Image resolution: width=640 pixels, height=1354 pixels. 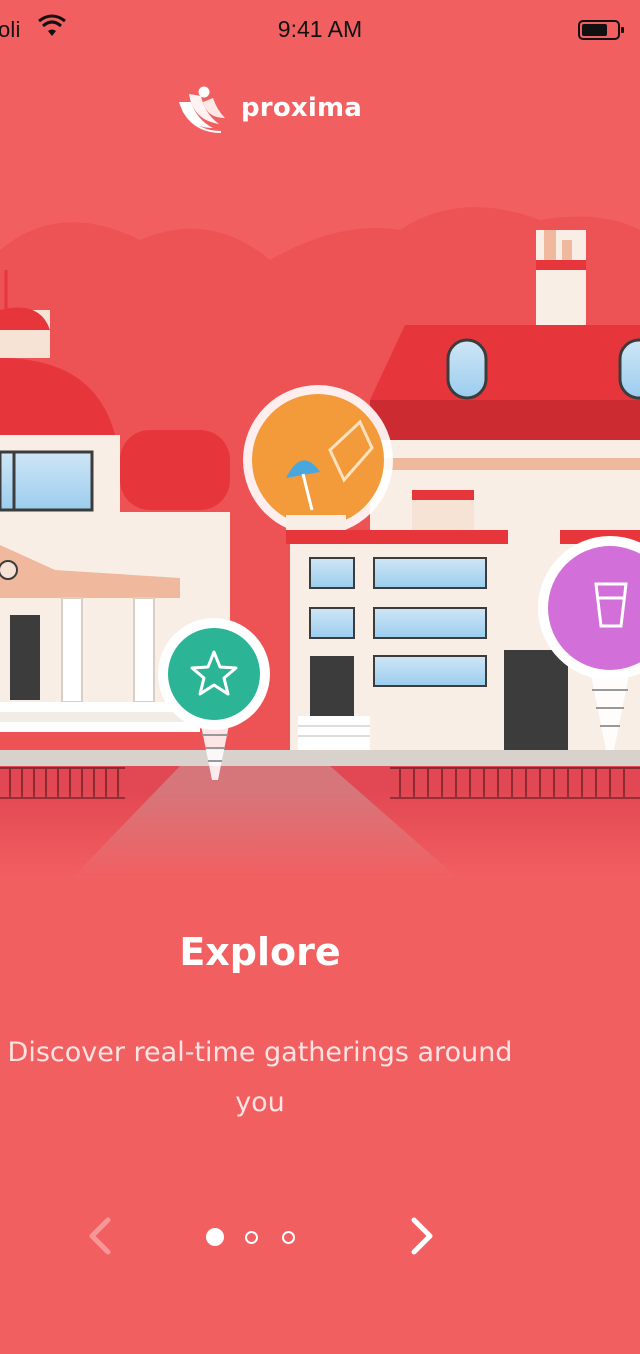 What do you see at coordinates (601, 30) in the screenshot?
I see `battery-icon` at bounding box center [601, 30].